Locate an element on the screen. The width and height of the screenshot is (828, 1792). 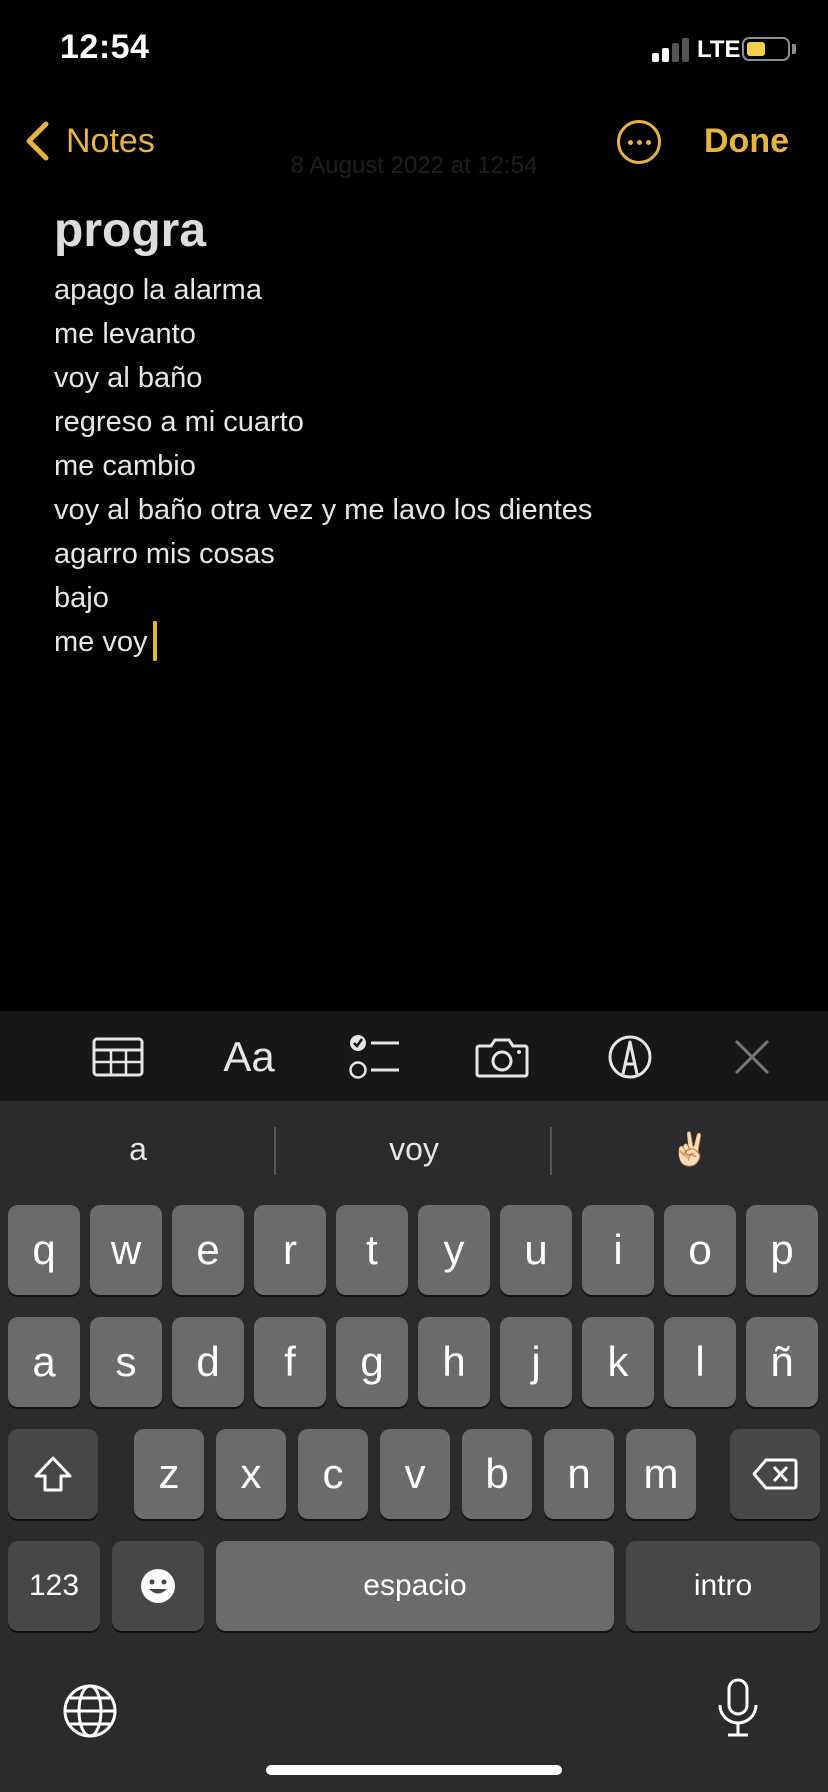
key-e: e is located at coordinates (208, 1250).